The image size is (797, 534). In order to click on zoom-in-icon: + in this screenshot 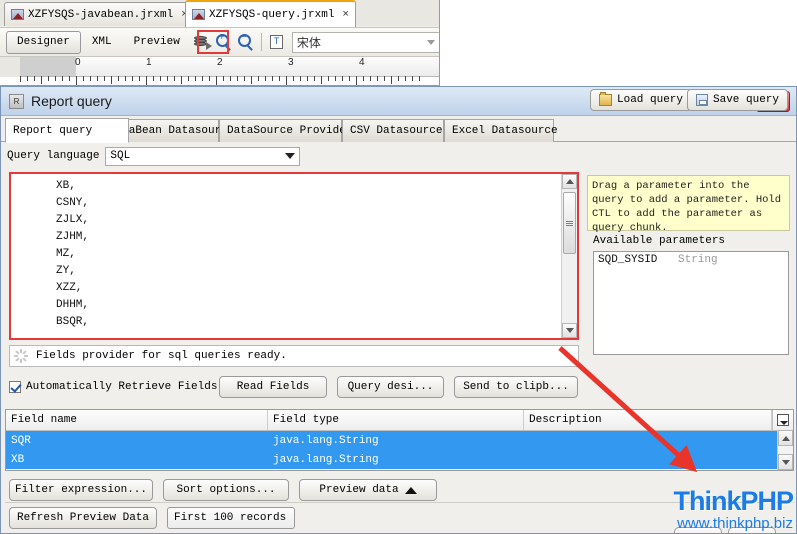, I will do `click(224, 42)`.